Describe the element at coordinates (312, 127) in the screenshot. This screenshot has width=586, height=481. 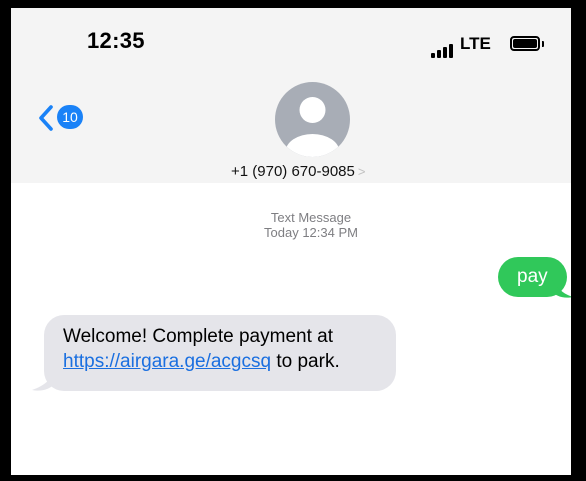
I see `avatar-silhouette` at that location.